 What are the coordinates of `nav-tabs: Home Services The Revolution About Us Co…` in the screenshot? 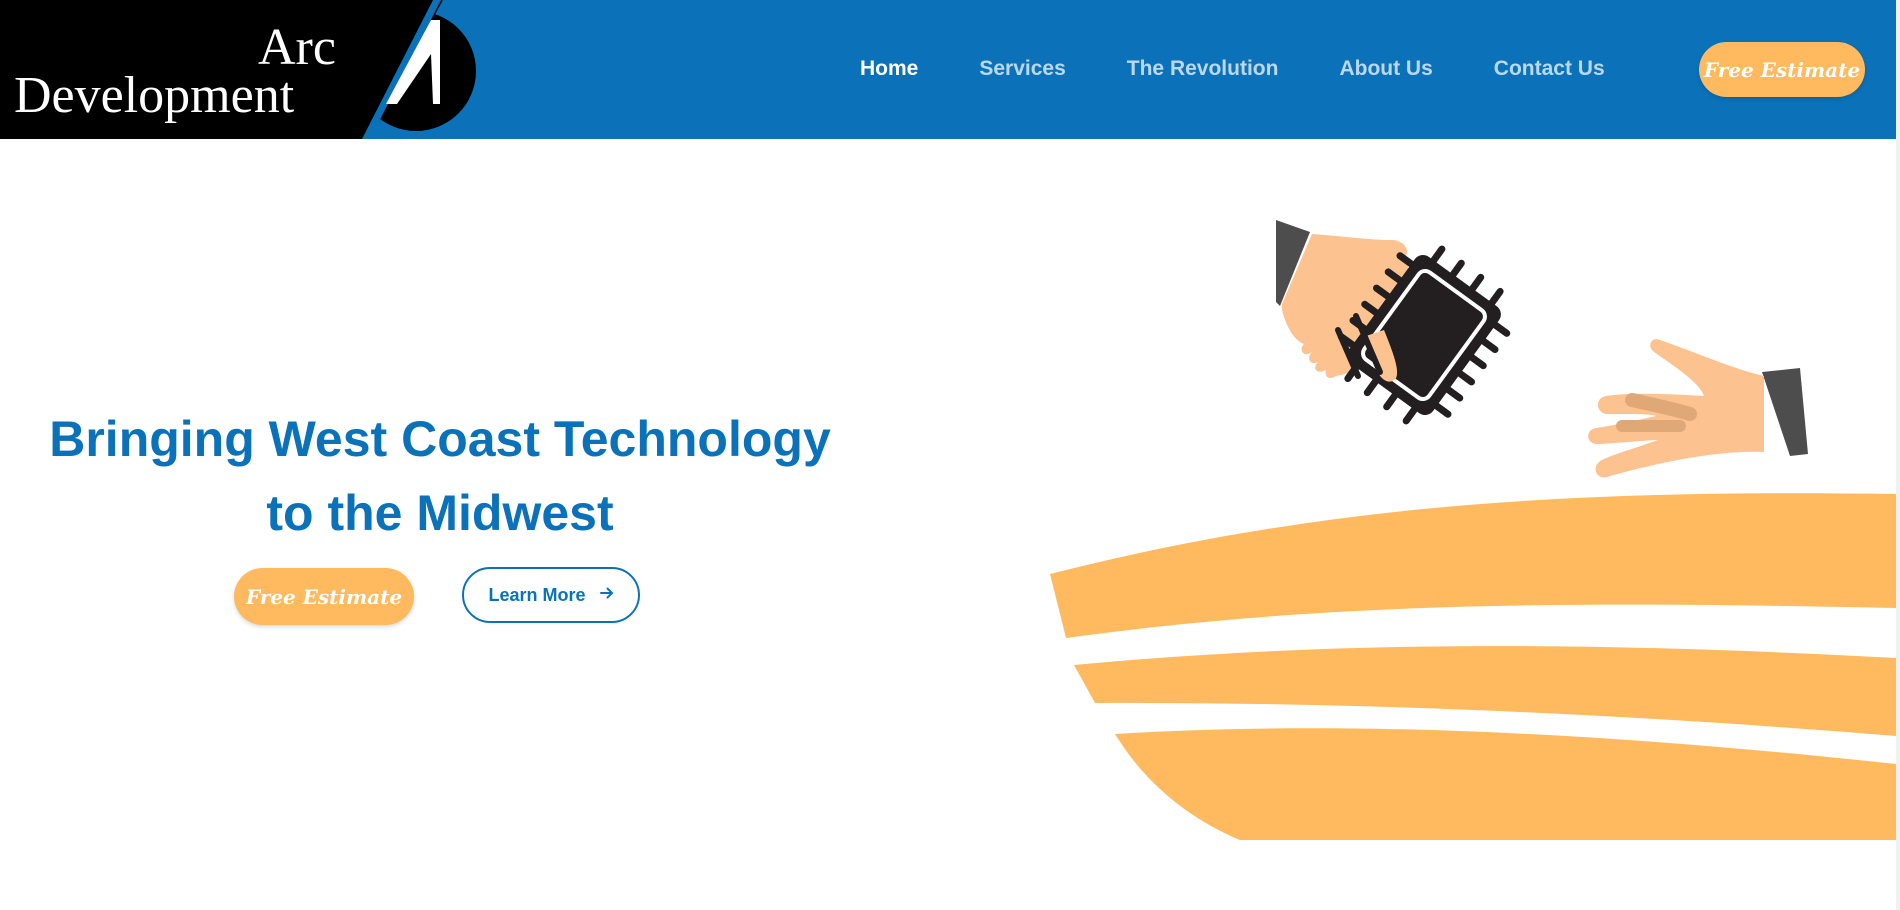 It's located at (1263, 69).